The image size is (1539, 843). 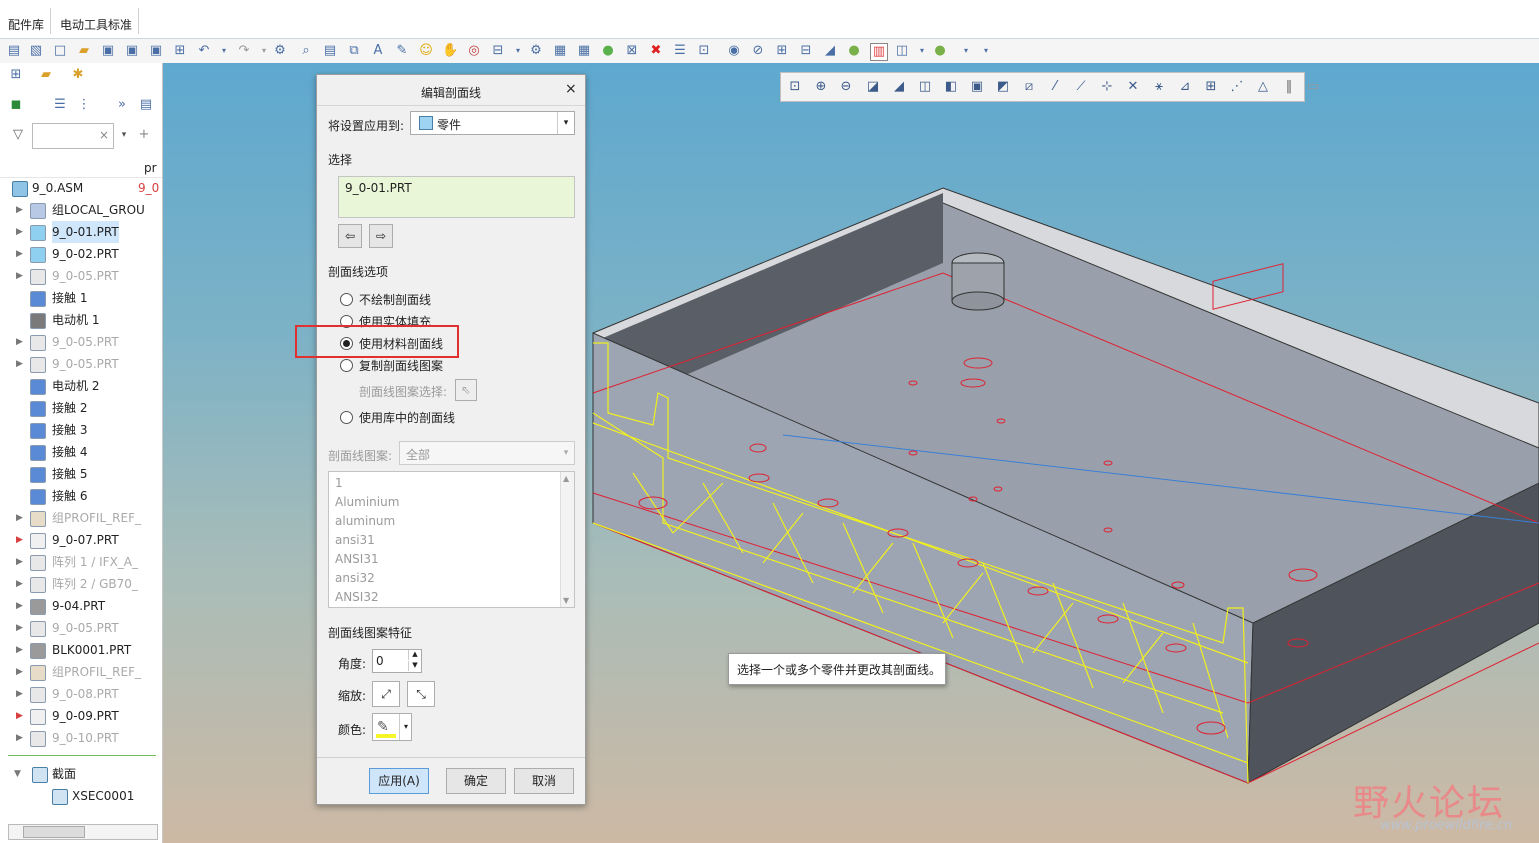 I want to click on favorites-icon: ✱, so click(x=78, y=75).